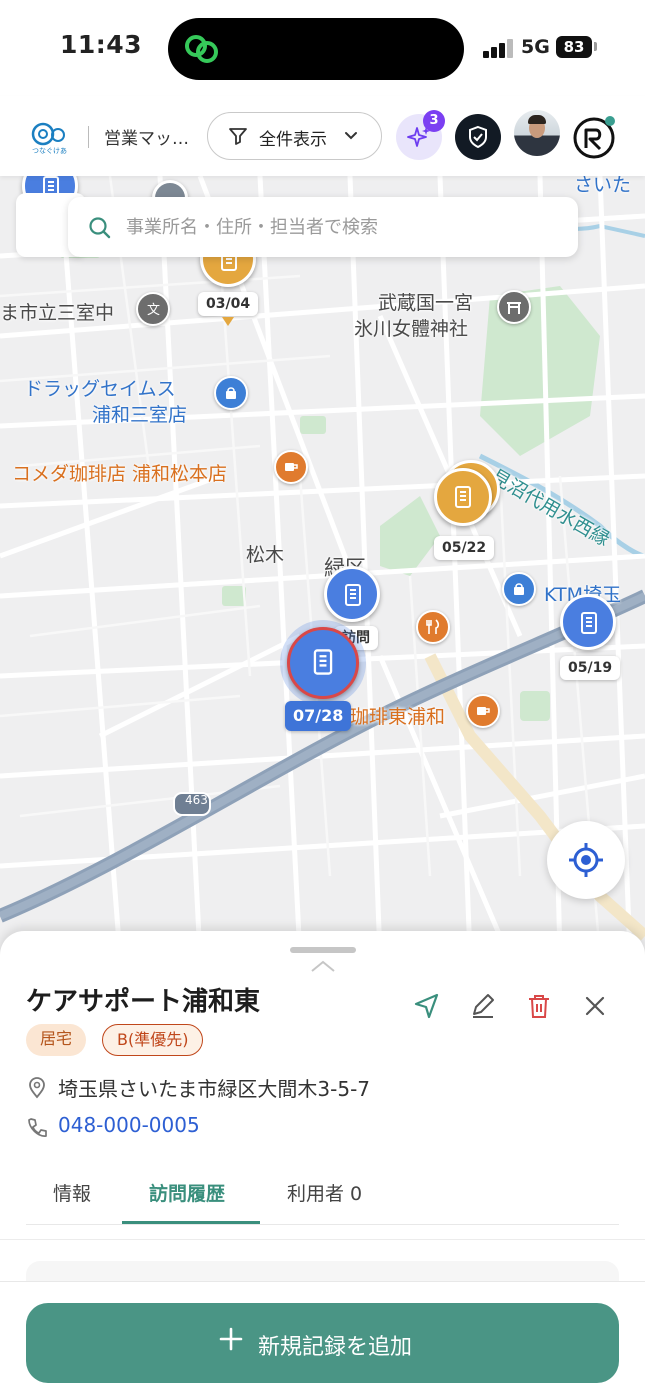 Image resolution: width=645 pixels, height=1400 pixels. I want to click on search-input, so click(341, 227).